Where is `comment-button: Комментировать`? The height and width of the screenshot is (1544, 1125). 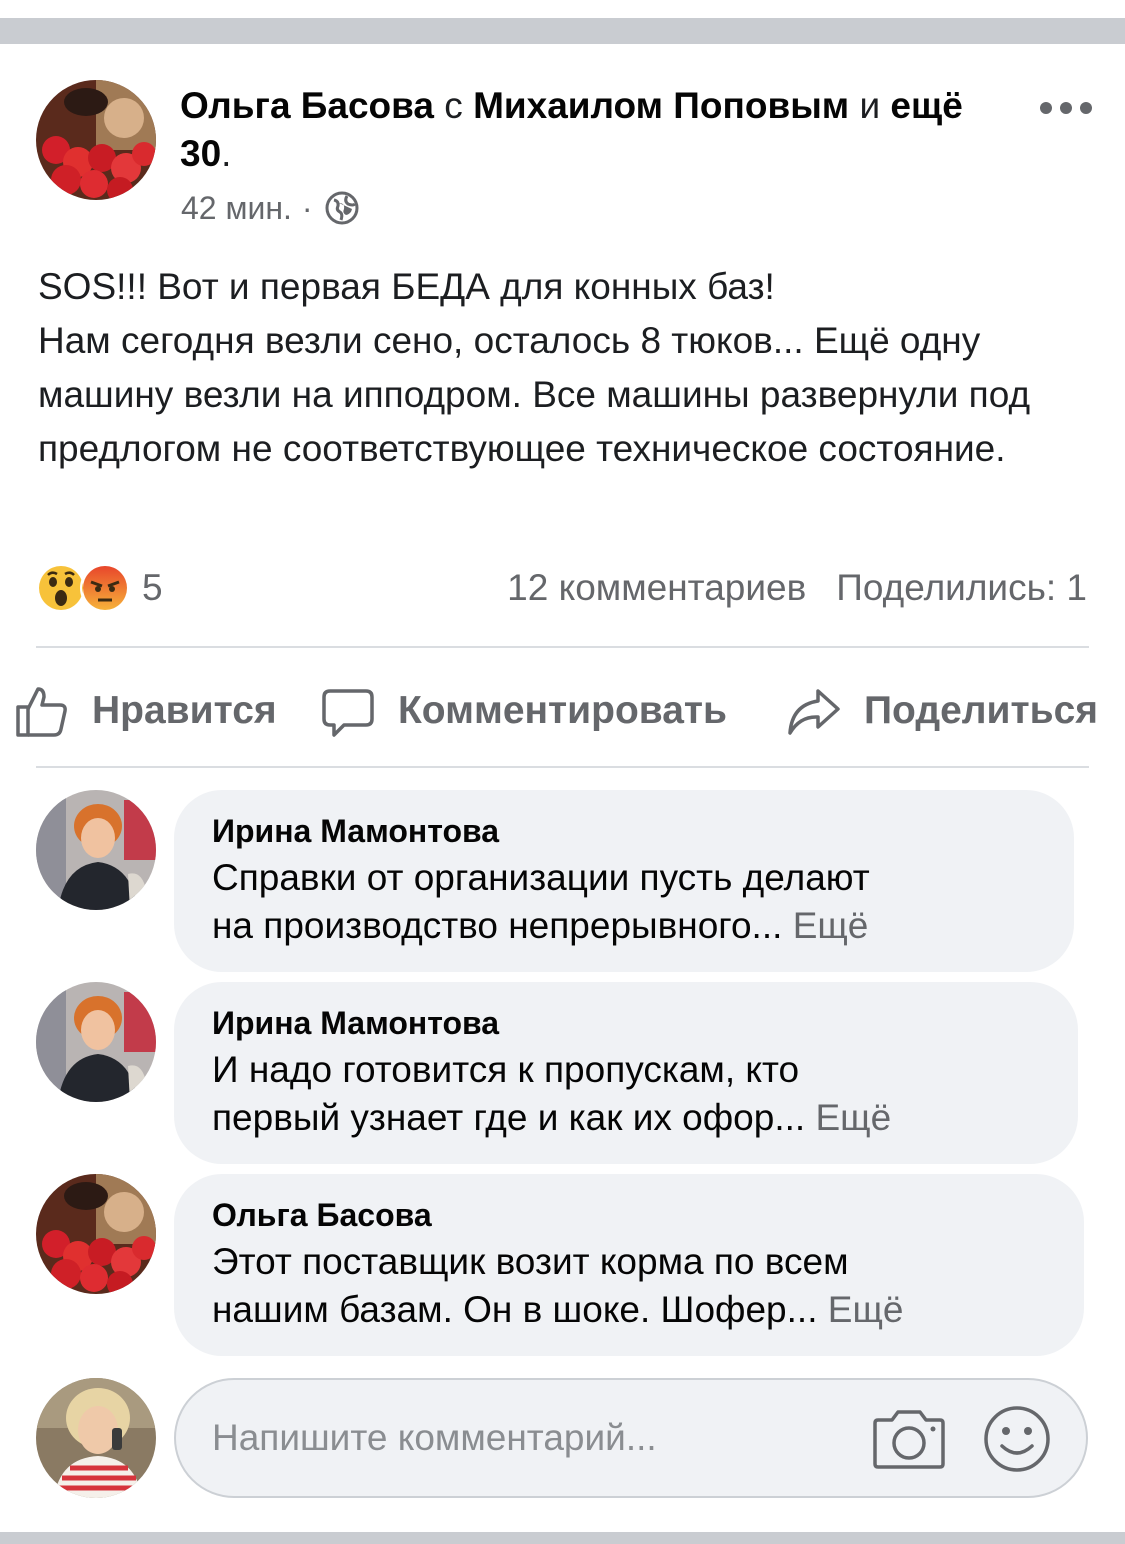
comment-button: Комментировать is located at coordinates (523, 711).